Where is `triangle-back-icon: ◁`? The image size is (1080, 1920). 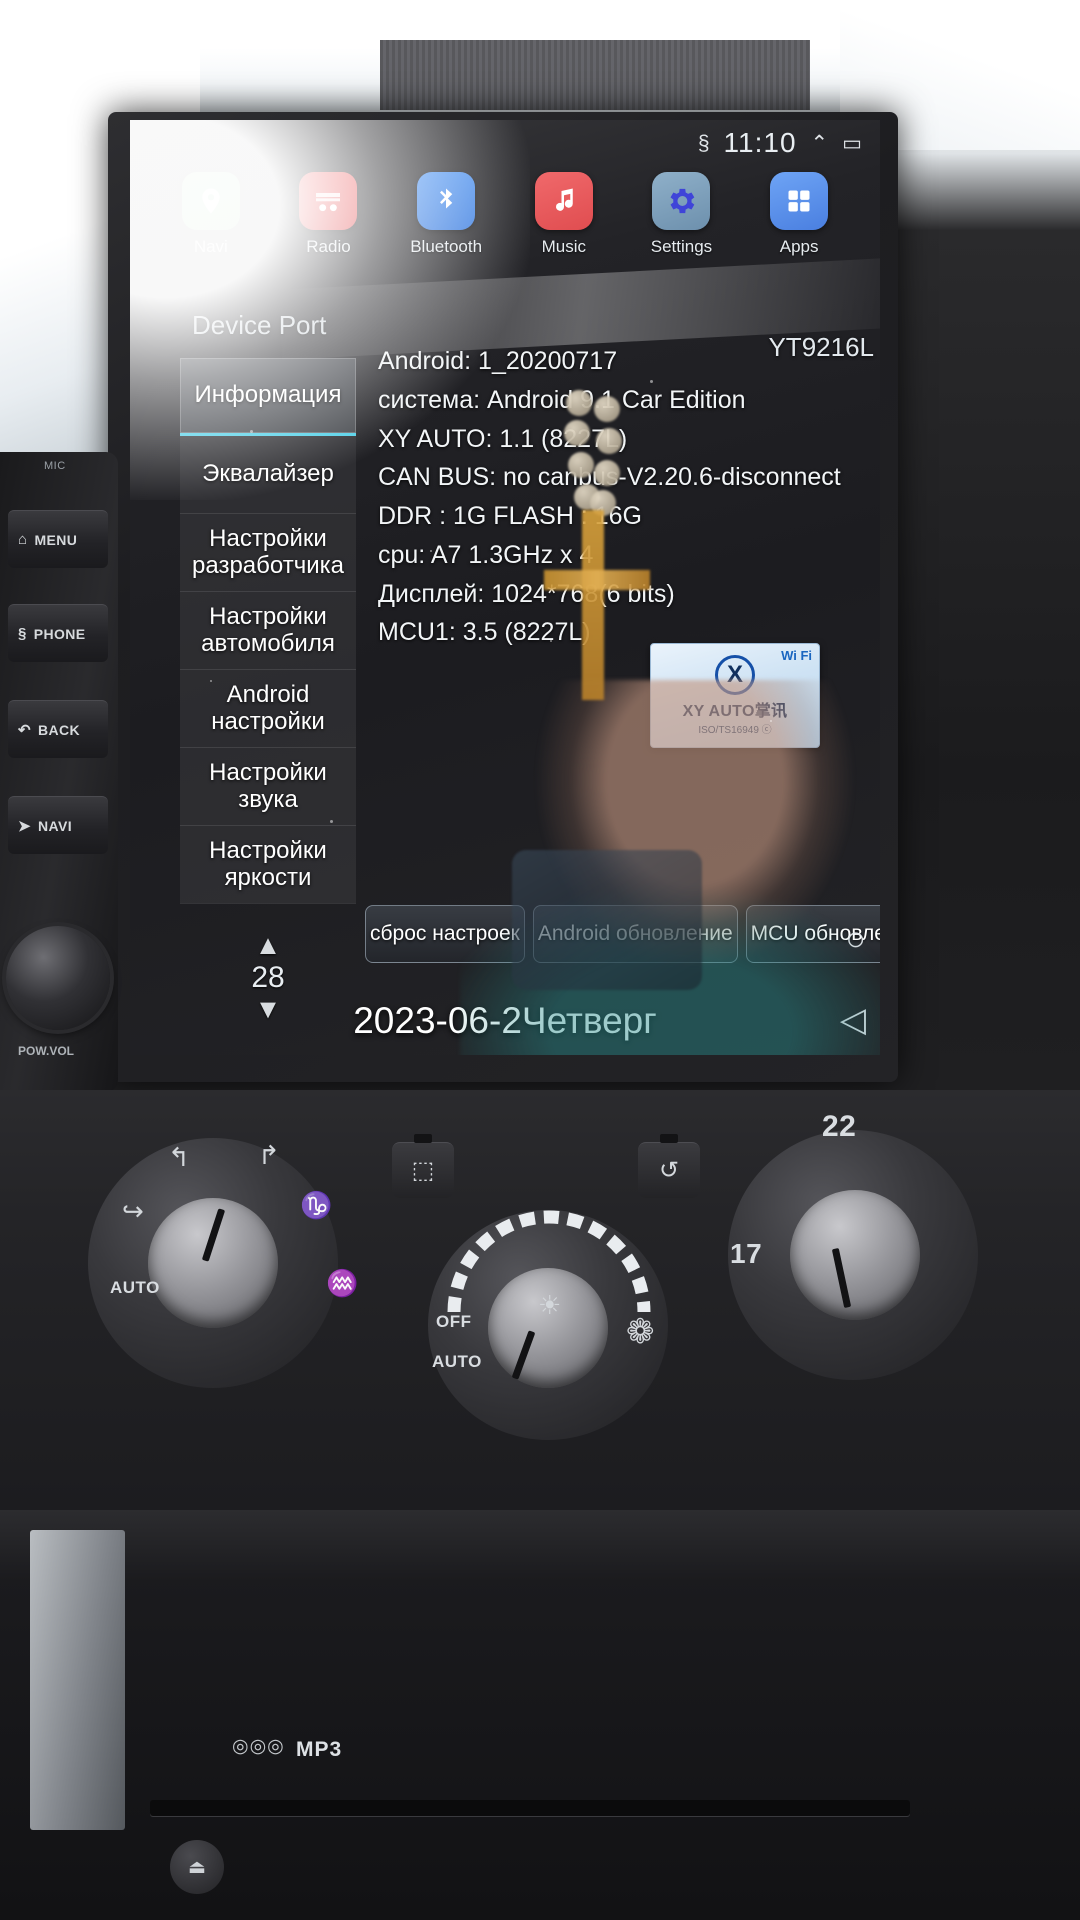 triangle-back-icon: ◁ is located at coordinates (853, 1020).